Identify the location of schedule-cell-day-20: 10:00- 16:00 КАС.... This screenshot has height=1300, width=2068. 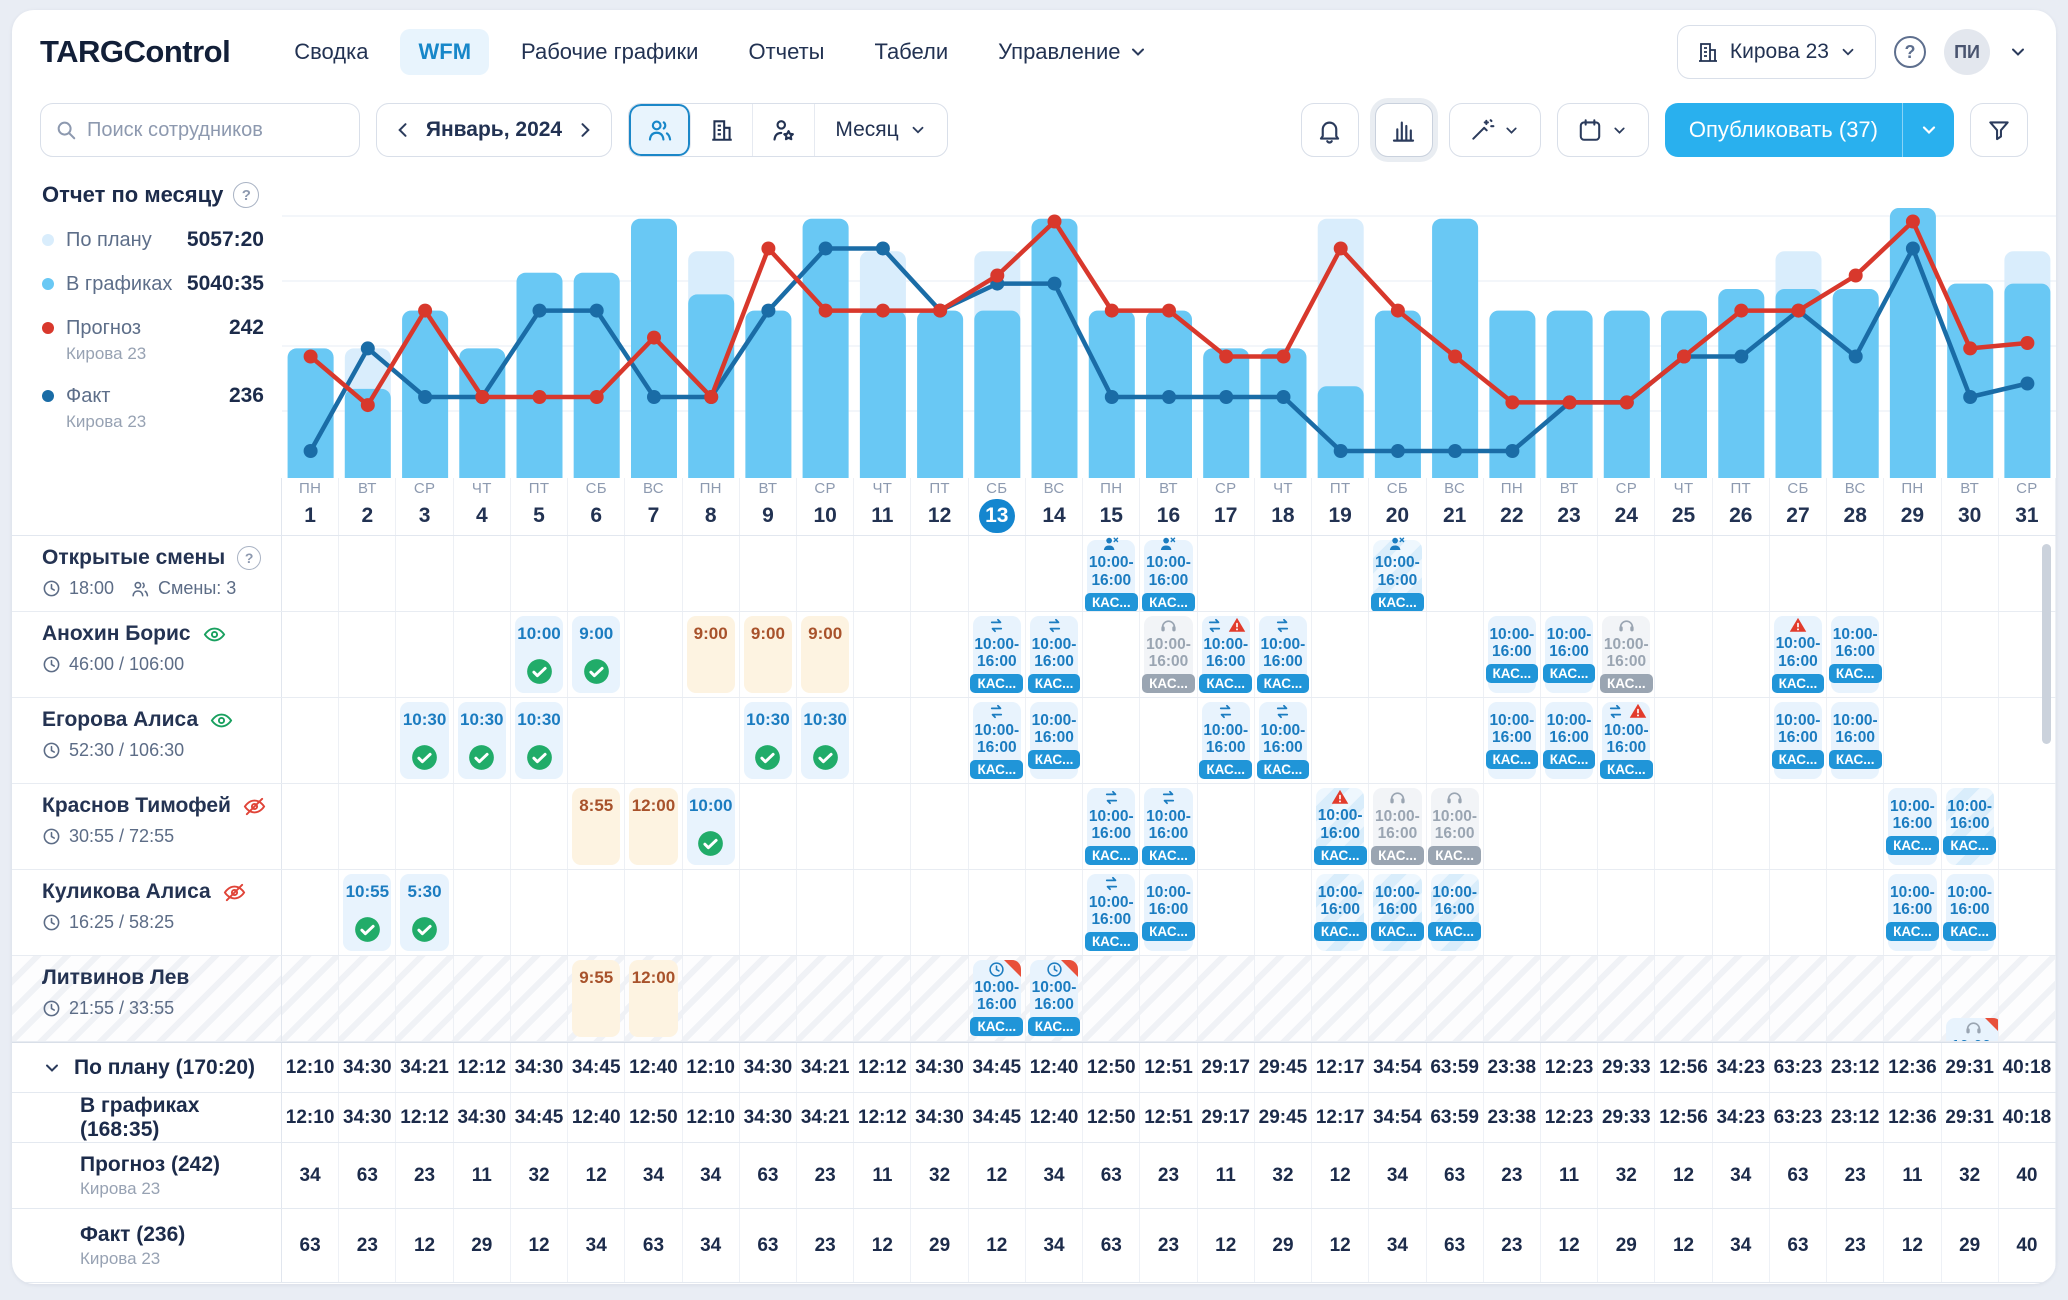
(1398, 912).